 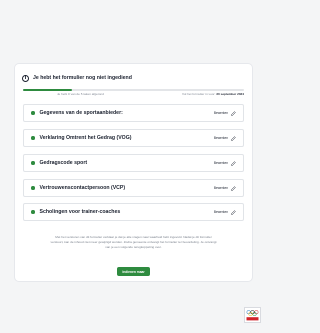 What do you see at coordinates (133, 271) in the screenshot?
I see `submit-button: Indienen maar` at bounding box center [133, 271].